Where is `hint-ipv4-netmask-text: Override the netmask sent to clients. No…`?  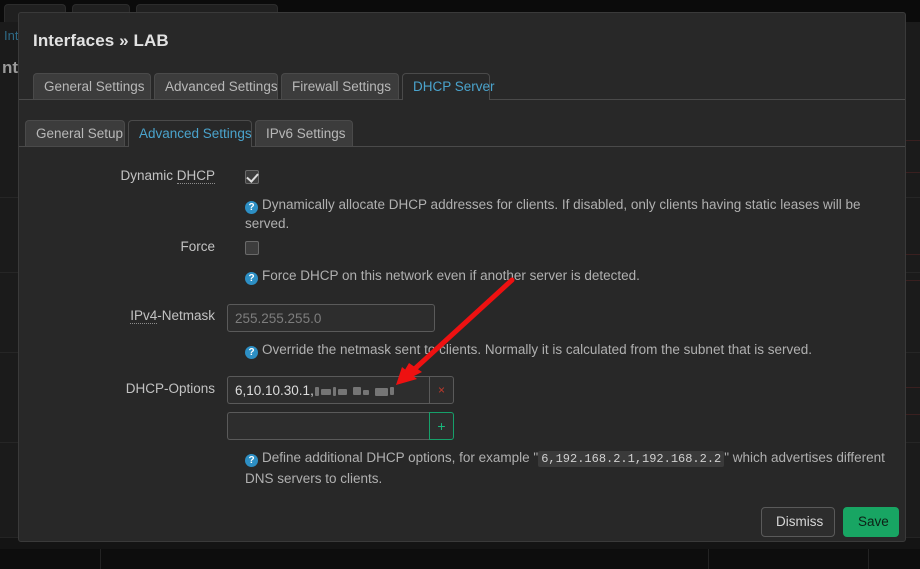
hint-ipv4-netmask-text: Override the netmask sent to clients. No… is located at coordinates (537, 349).